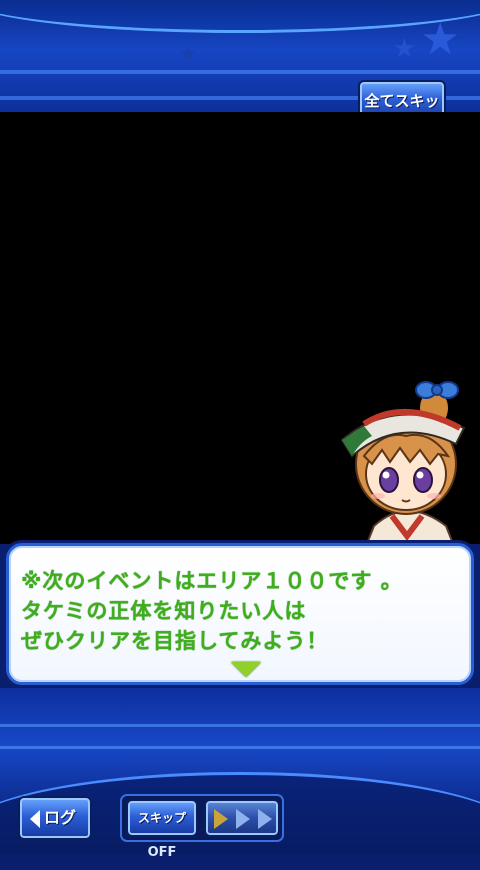 The image size is (480, 870). Describe the element at coordinates (240, 72) in the screenshot. I see `header-stripe` at that location.